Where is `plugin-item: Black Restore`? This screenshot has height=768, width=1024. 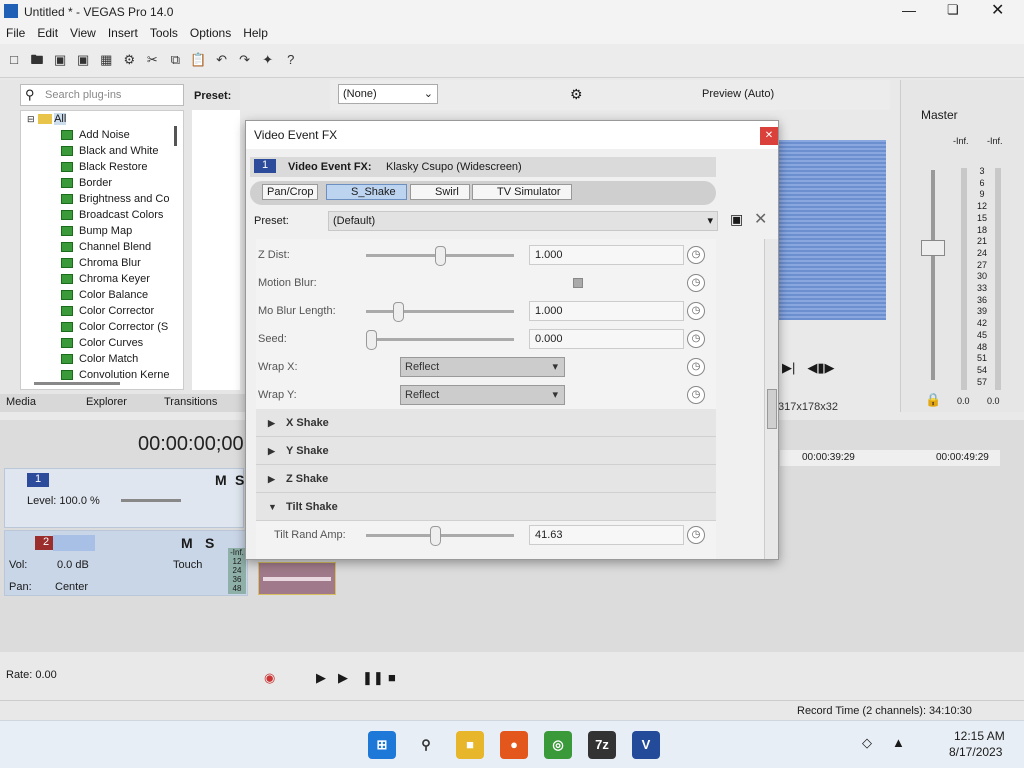 plugin-item: Black Restore is located at coordinates (102, 167).